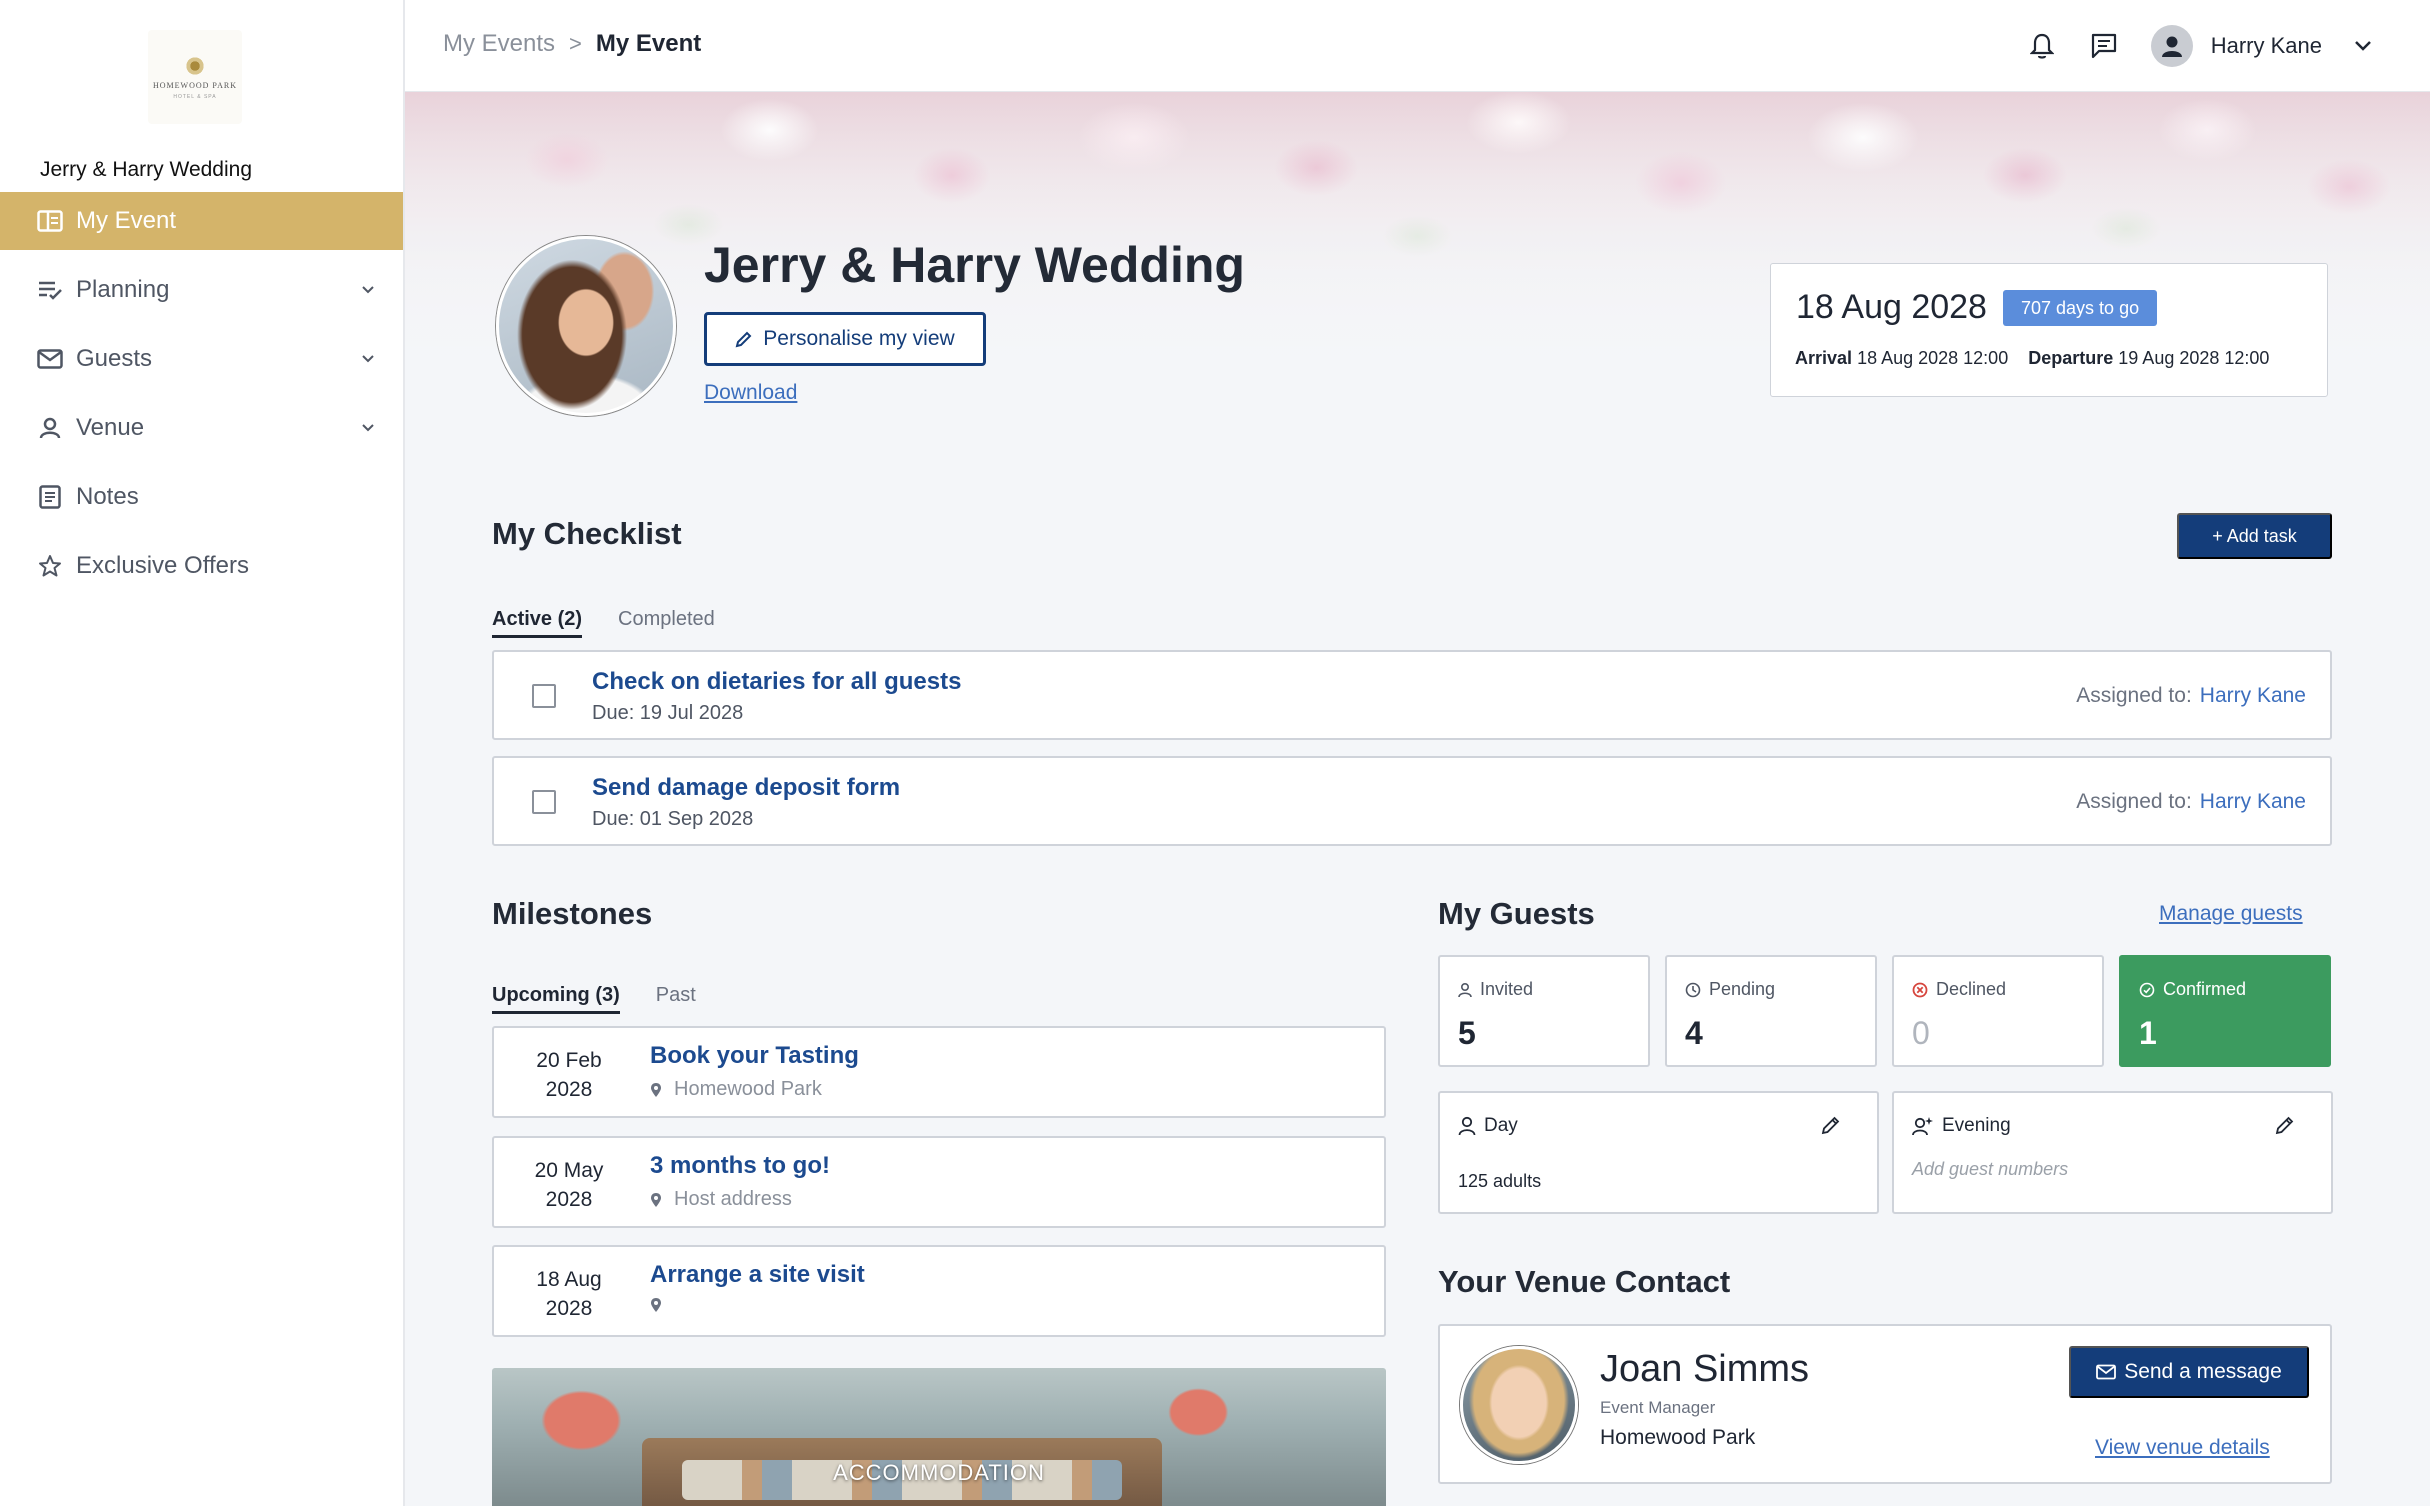  What do you see at coordinates (666, 623) in the screenshot?
I see `tab-completed: Completed` at bounding box center [666, 623].